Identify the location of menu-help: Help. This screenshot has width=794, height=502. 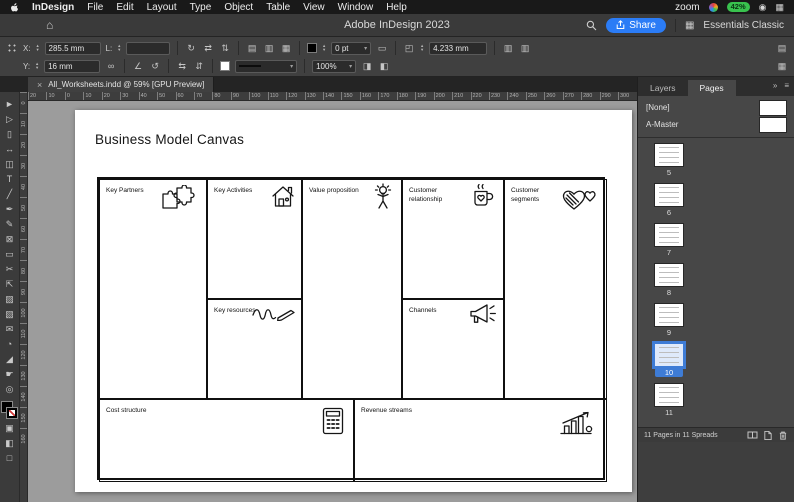
(396, 7).